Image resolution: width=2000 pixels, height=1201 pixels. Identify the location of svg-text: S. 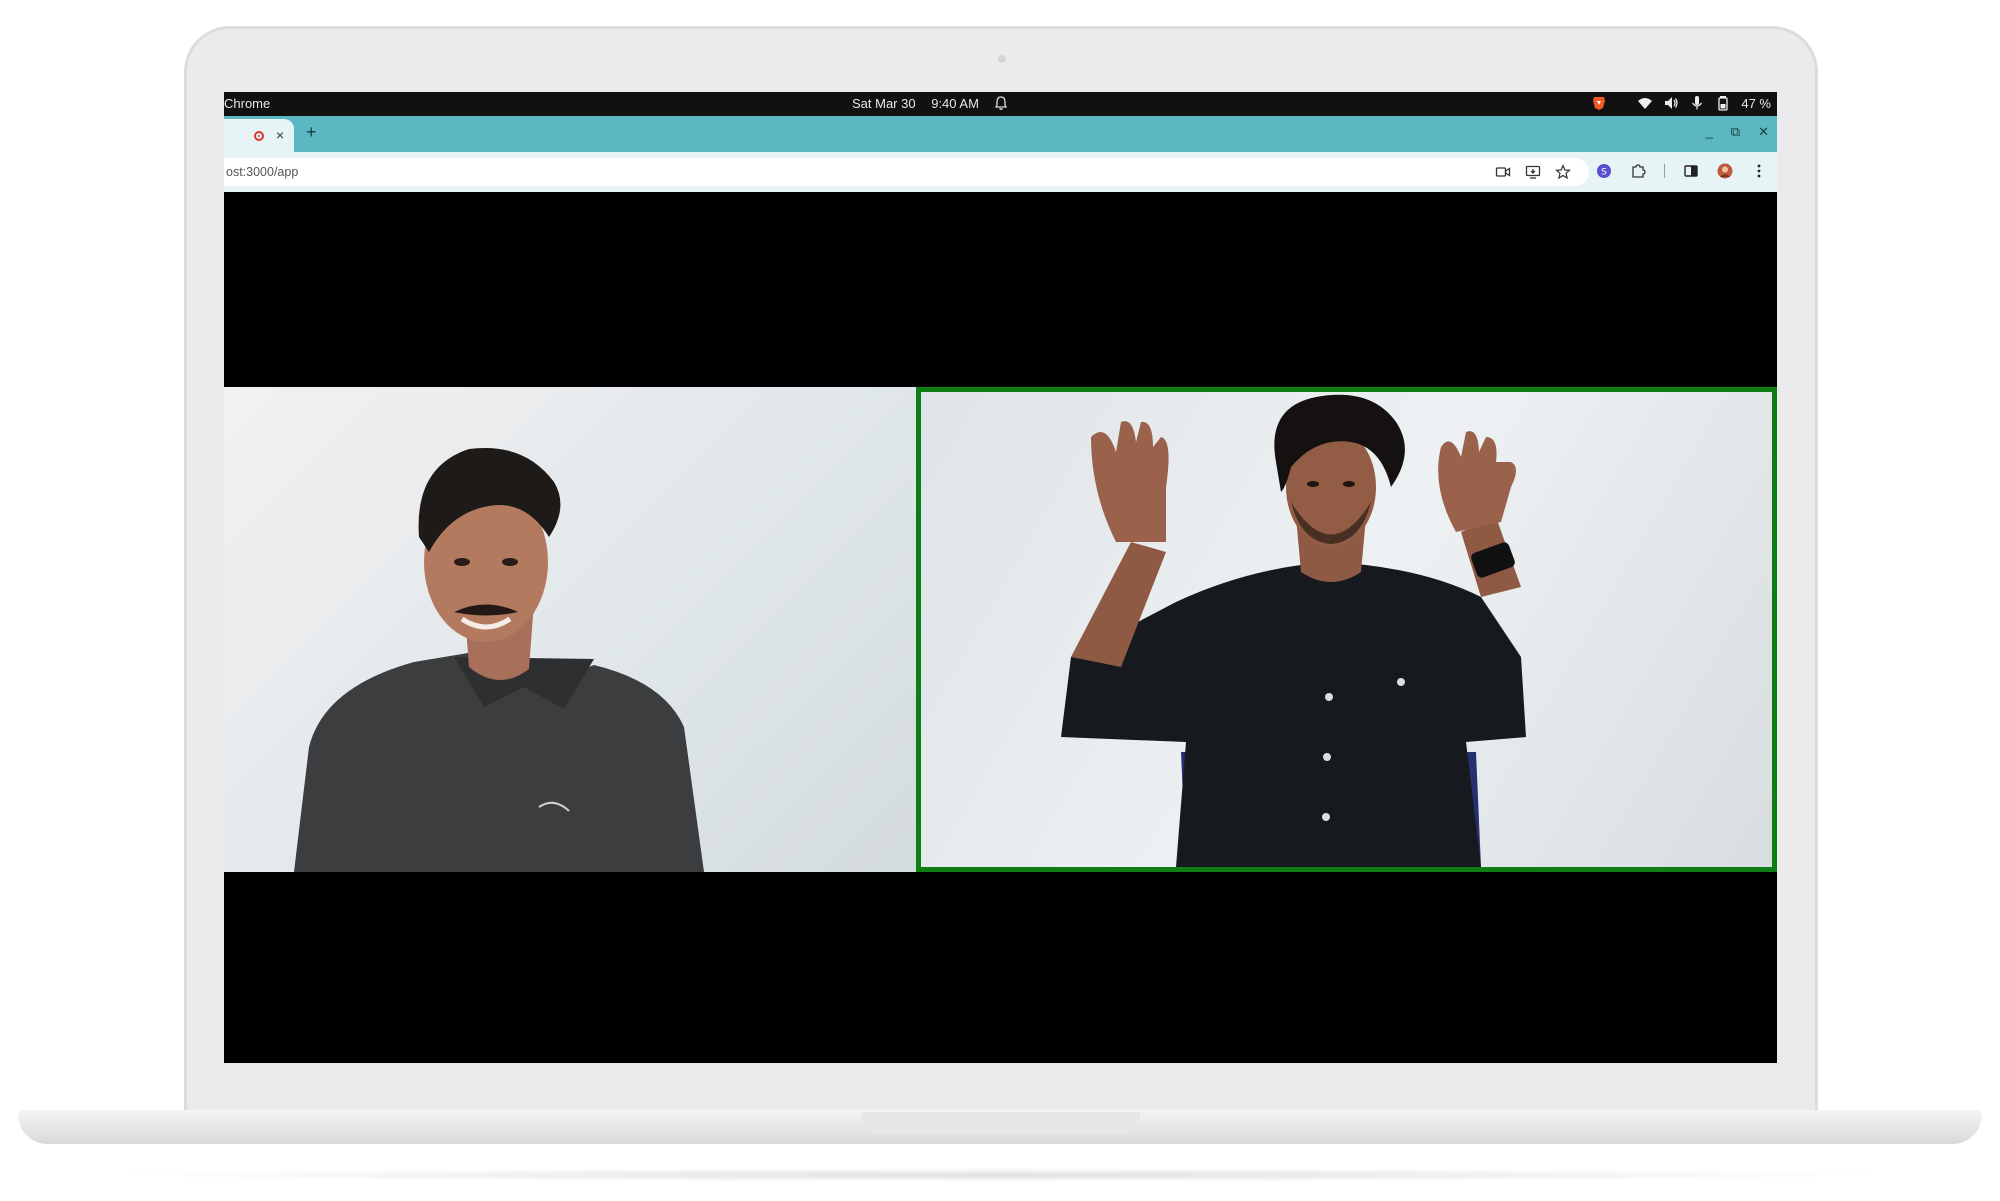
(1604, 173).